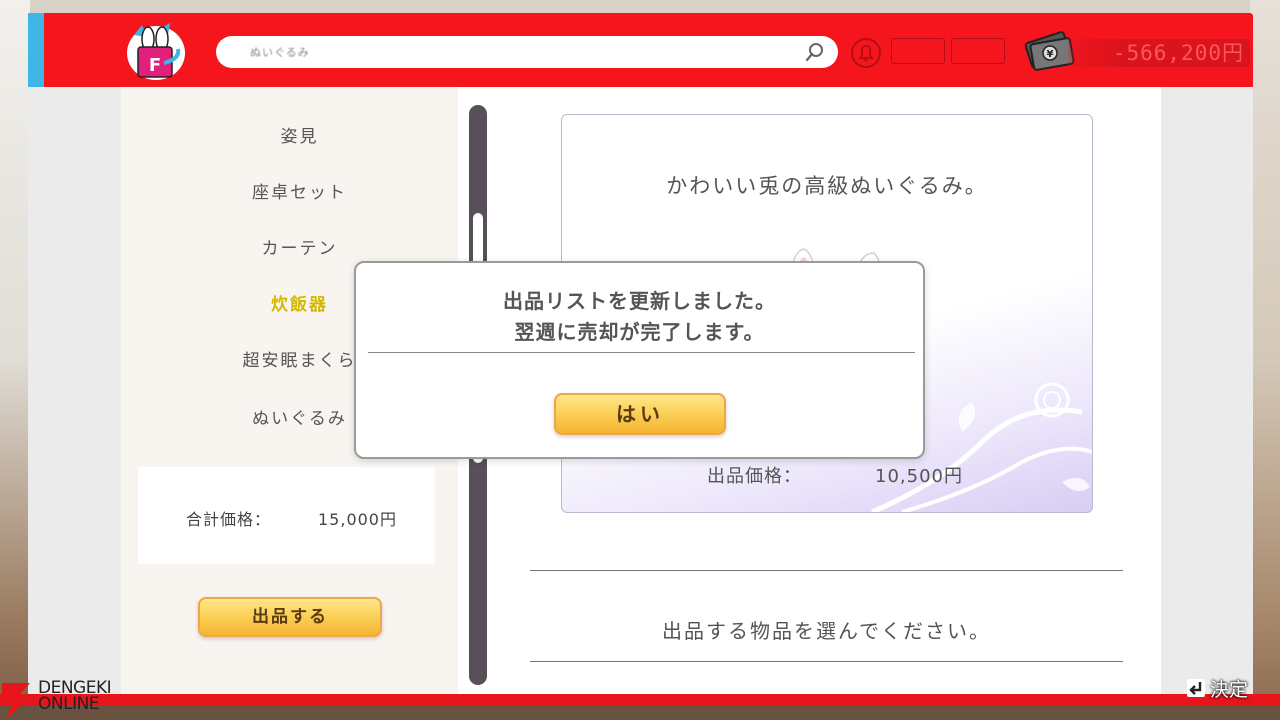 The image size is (1280, 720). I want to click on dialog-message-line1: 出品リストを更新しました。, so click(639, 301).